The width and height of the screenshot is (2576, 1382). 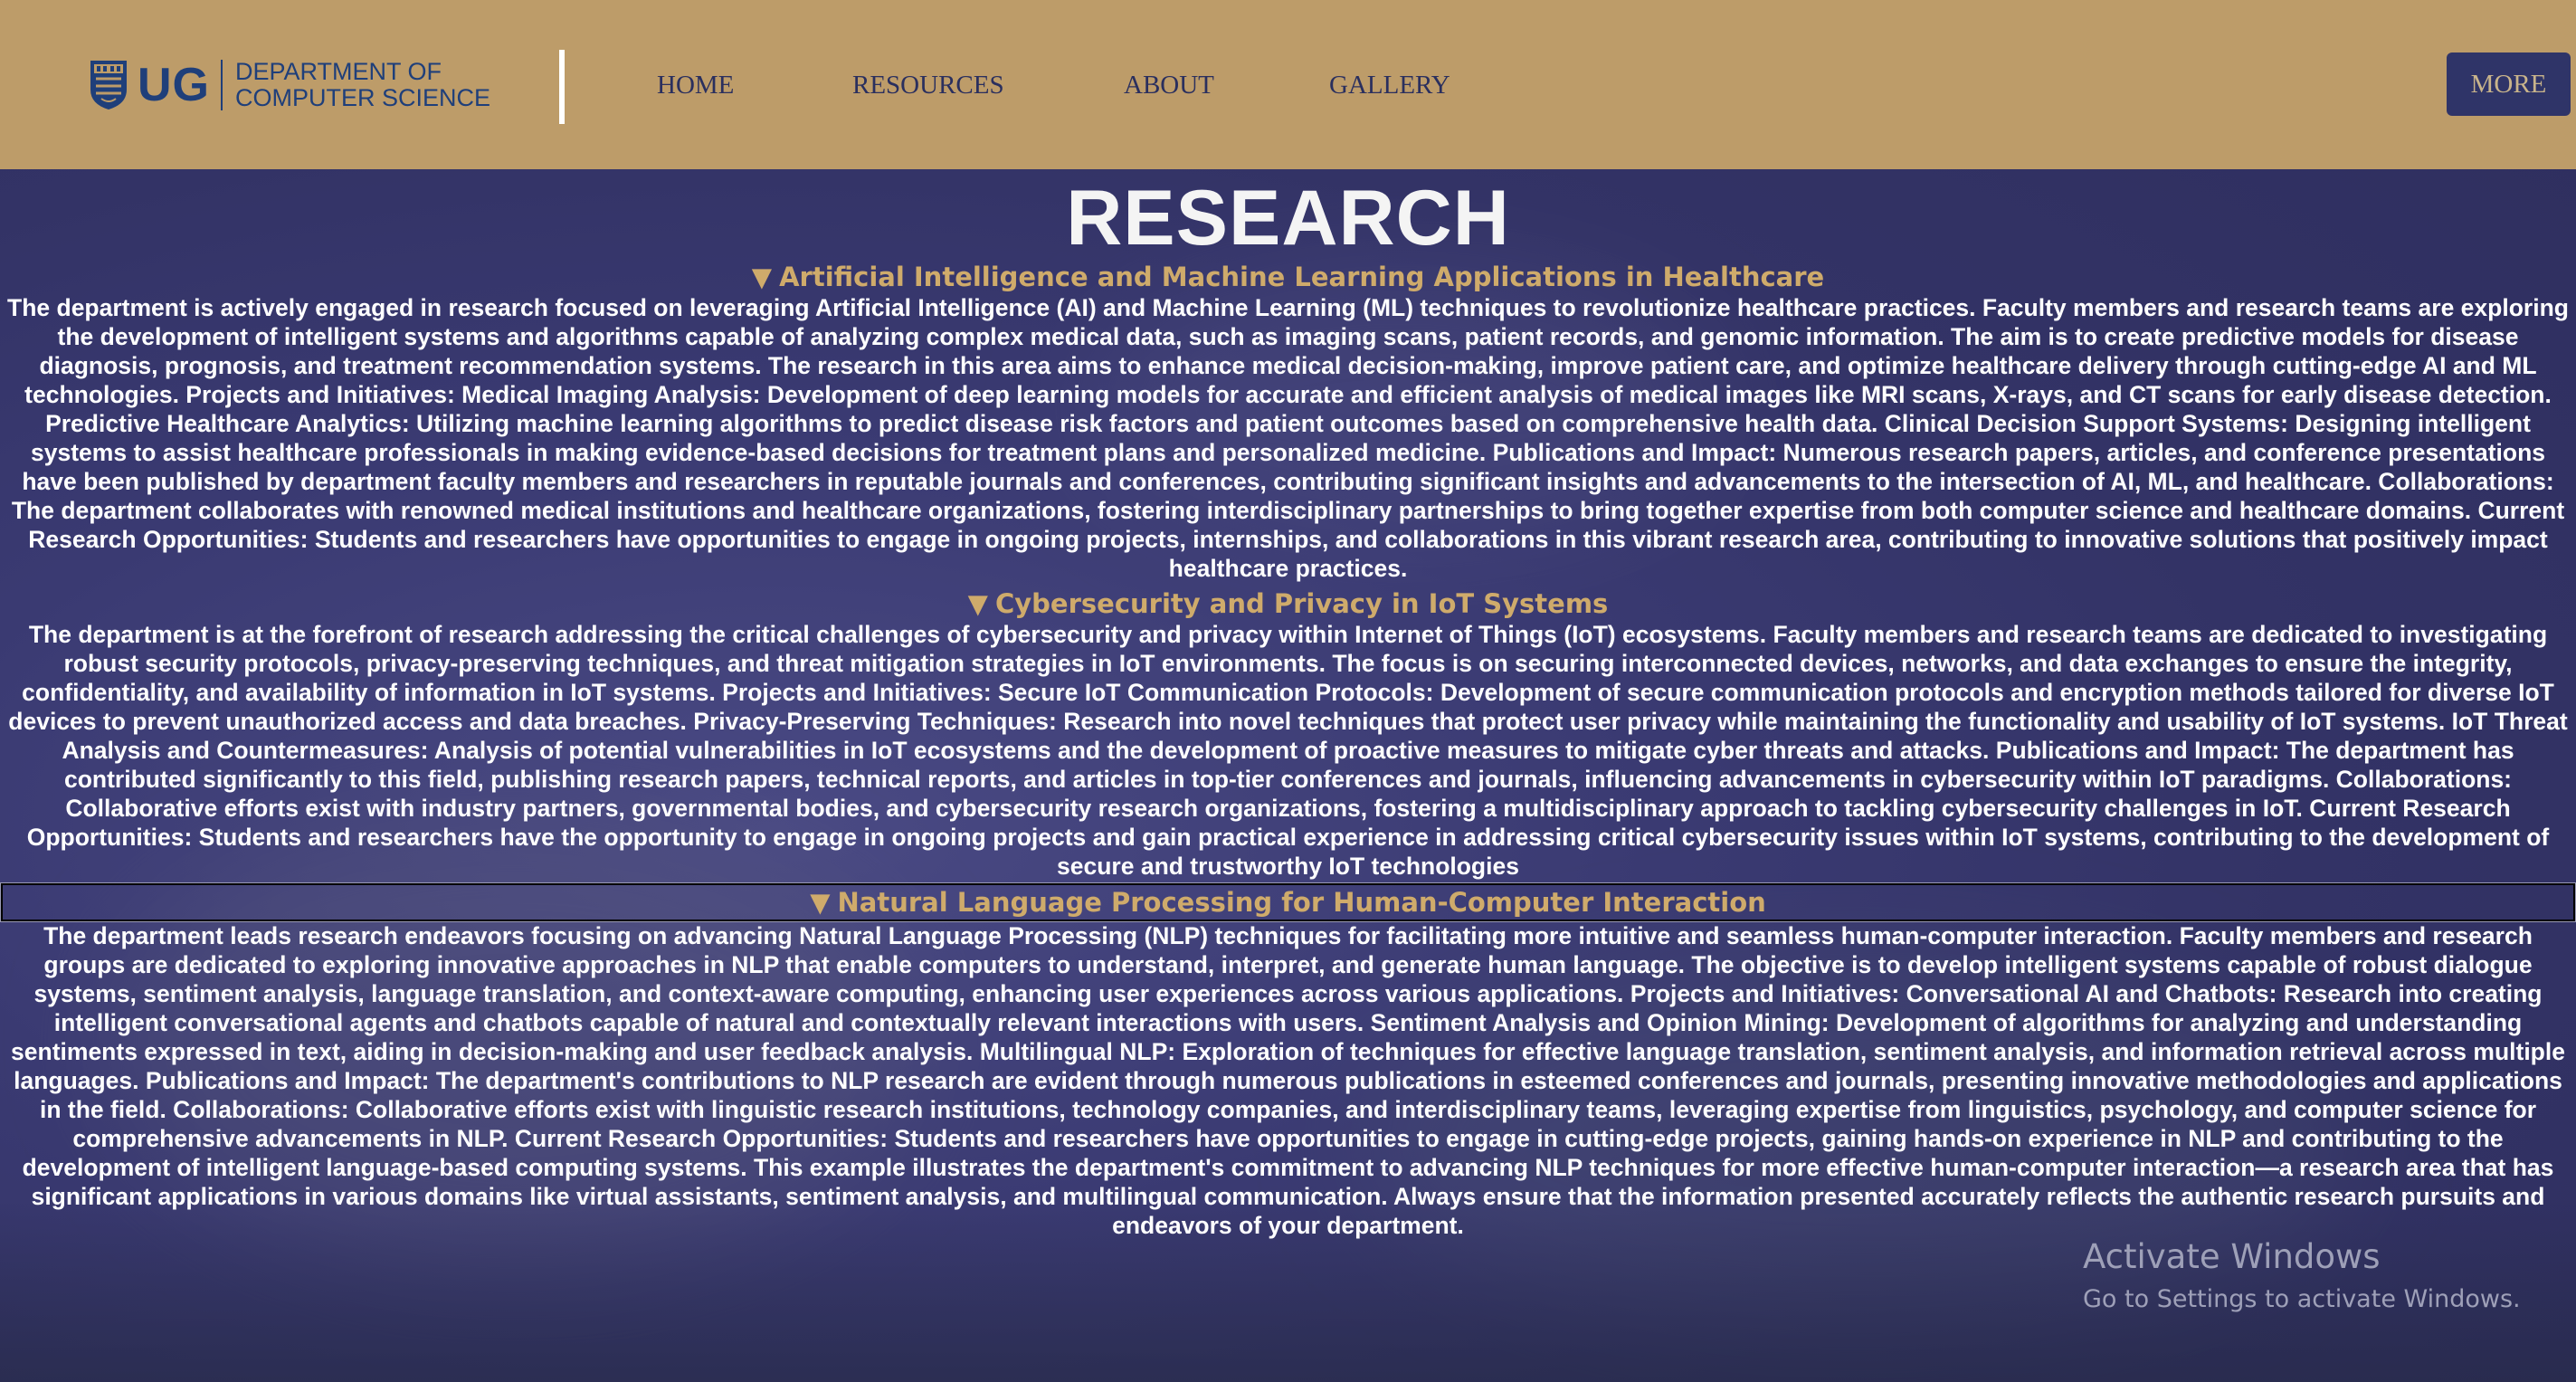 I want to click on university-crest-icon, so click(x=109, y=85).